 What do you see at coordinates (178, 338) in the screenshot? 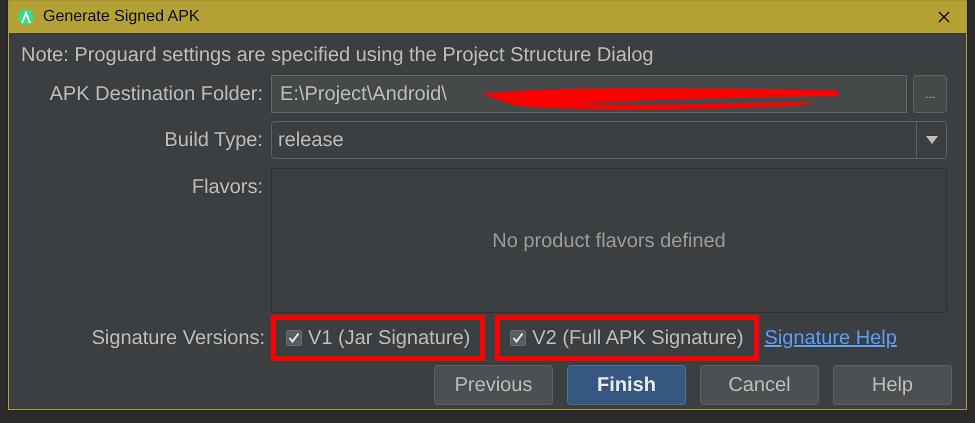
I see `field-label: Signature Versions:` at bounding box center [178, 338].